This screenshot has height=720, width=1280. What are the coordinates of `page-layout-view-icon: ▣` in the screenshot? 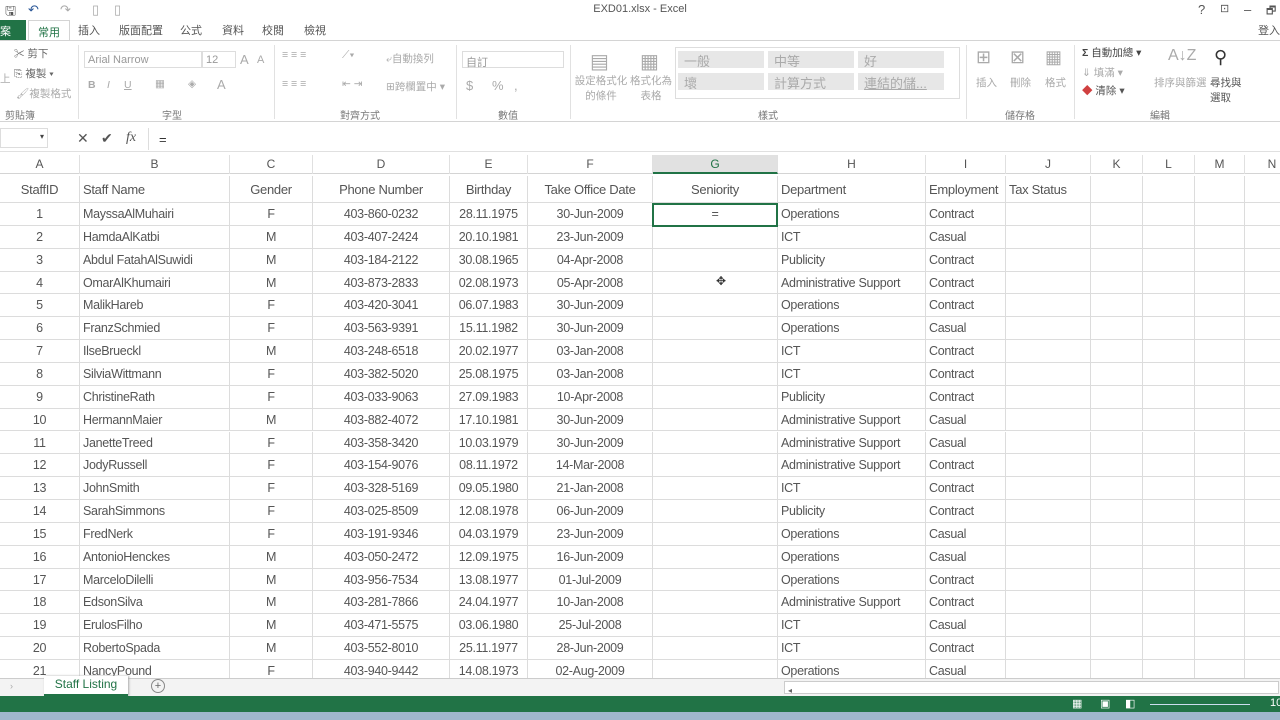 It's located at (1105, 703).